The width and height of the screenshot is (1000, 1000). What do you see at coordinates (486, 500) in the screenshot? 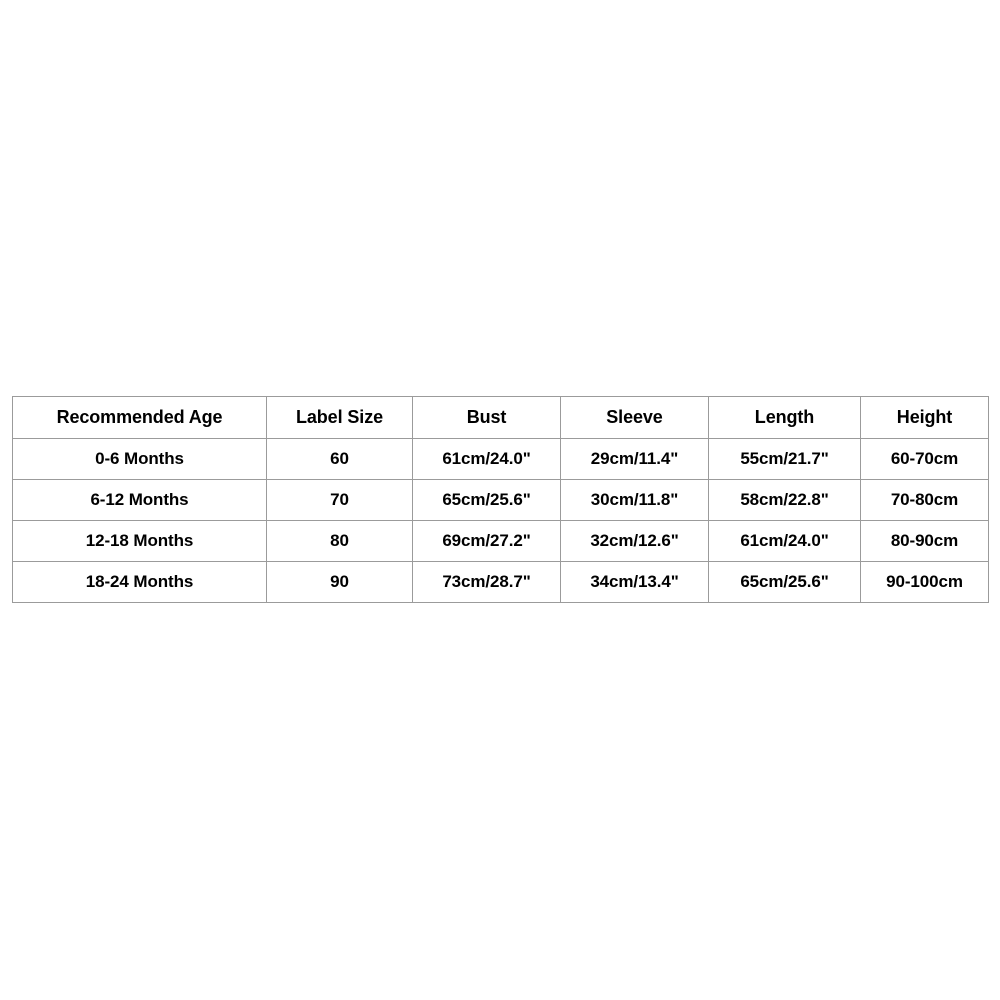
I see `cell-bust: 65cm/25.6"` at bounding box center [486, 500].